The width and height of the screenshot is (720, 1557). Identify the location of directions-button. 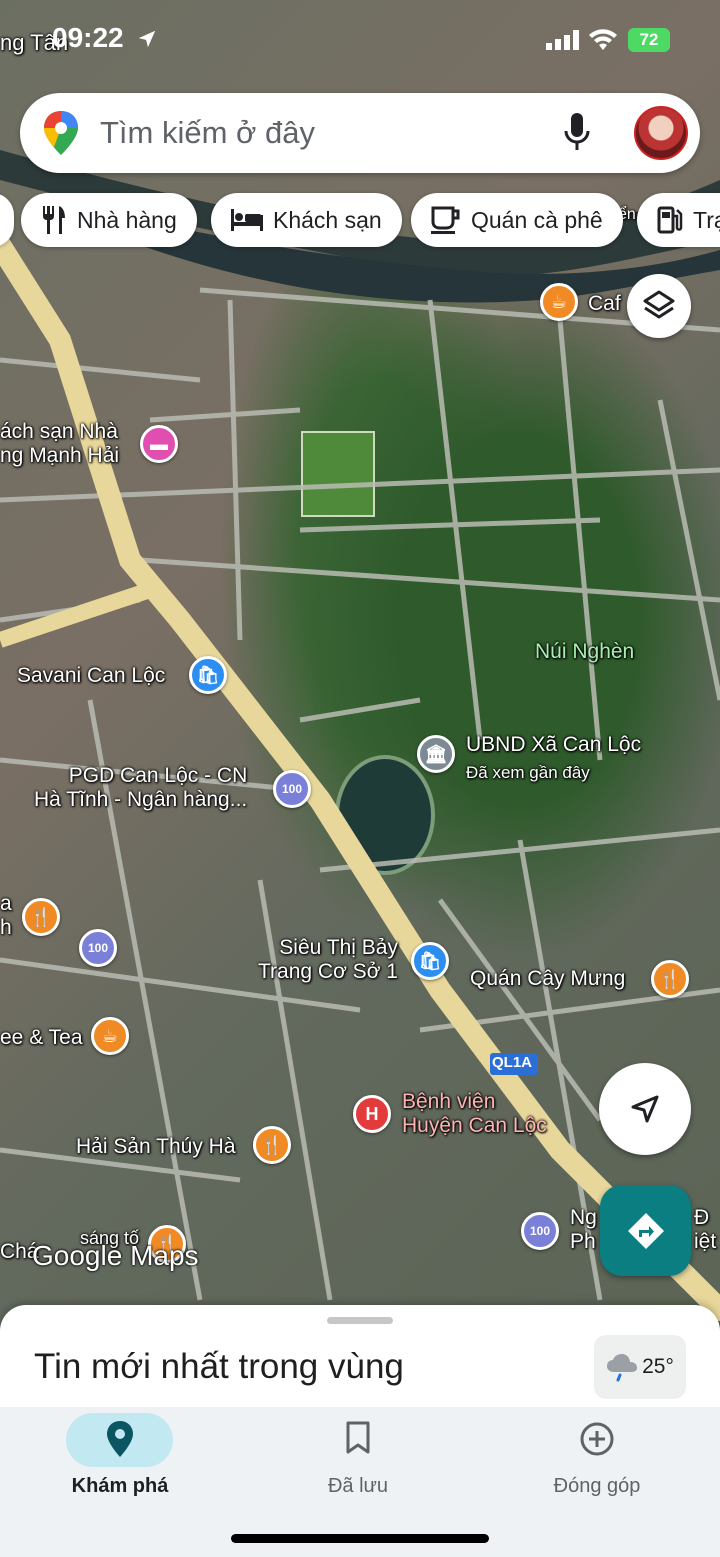
(645, 1230).